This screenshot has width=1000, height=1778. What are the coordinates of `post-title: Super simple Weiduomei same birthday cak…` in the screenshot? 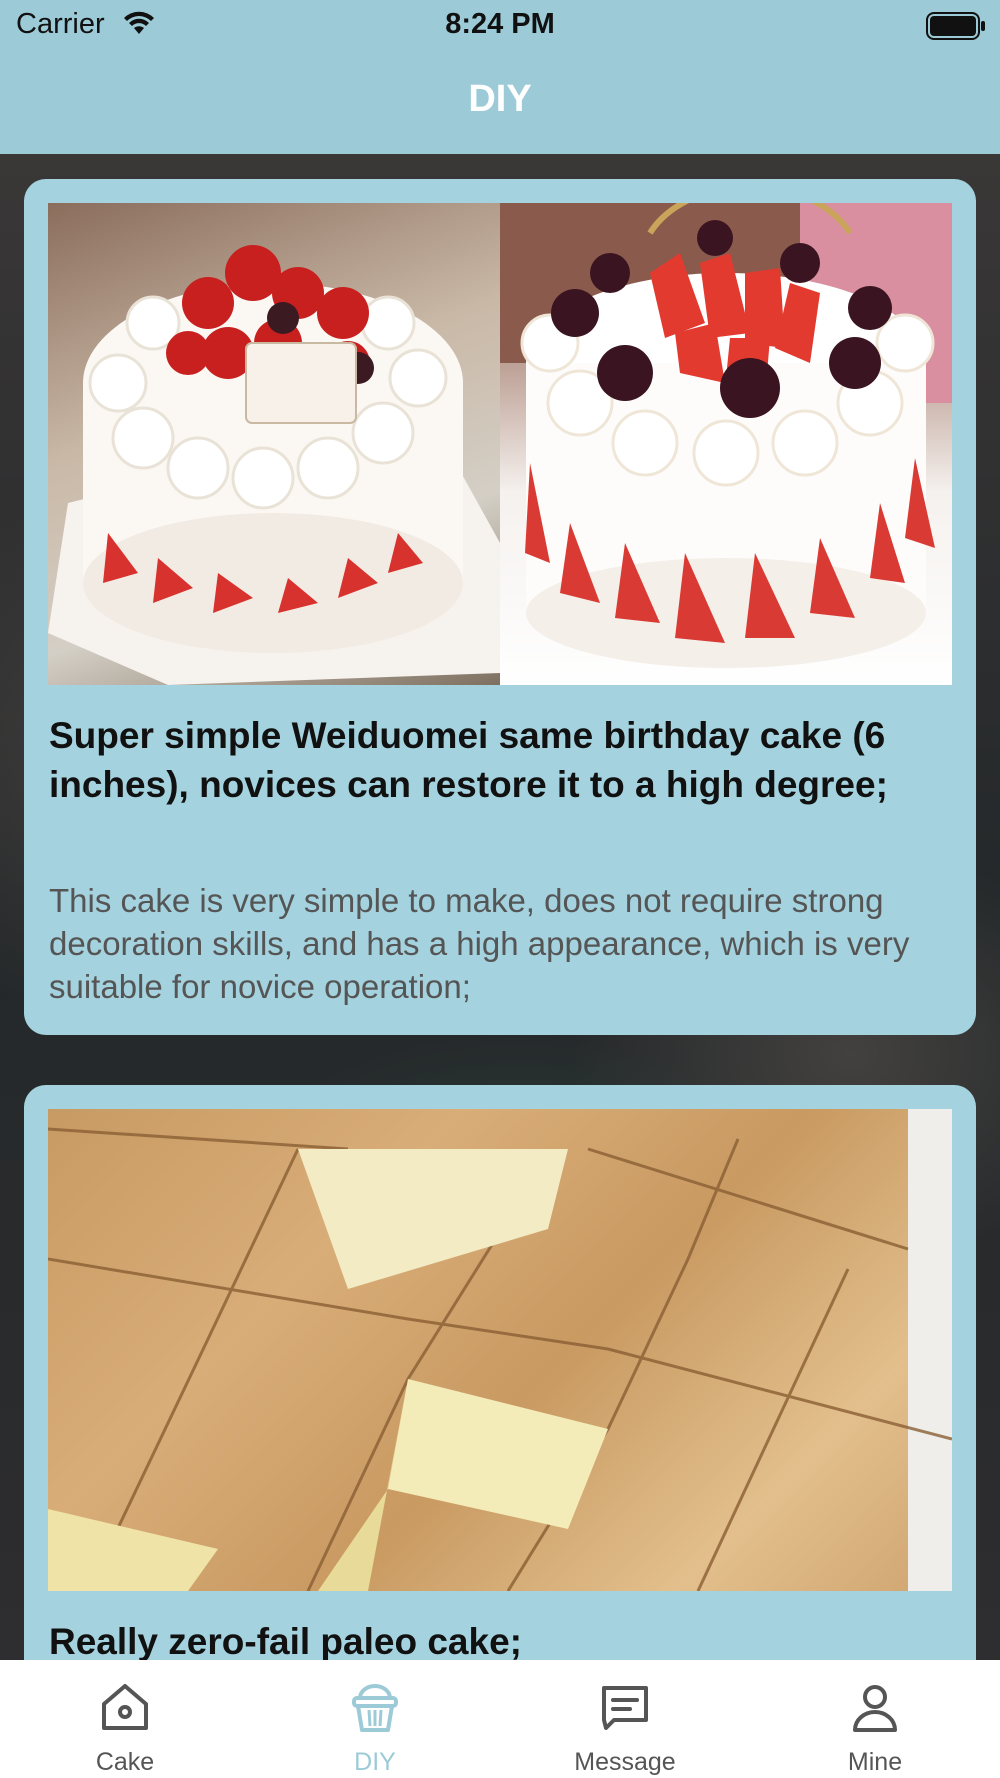 It's located at (489, 760).